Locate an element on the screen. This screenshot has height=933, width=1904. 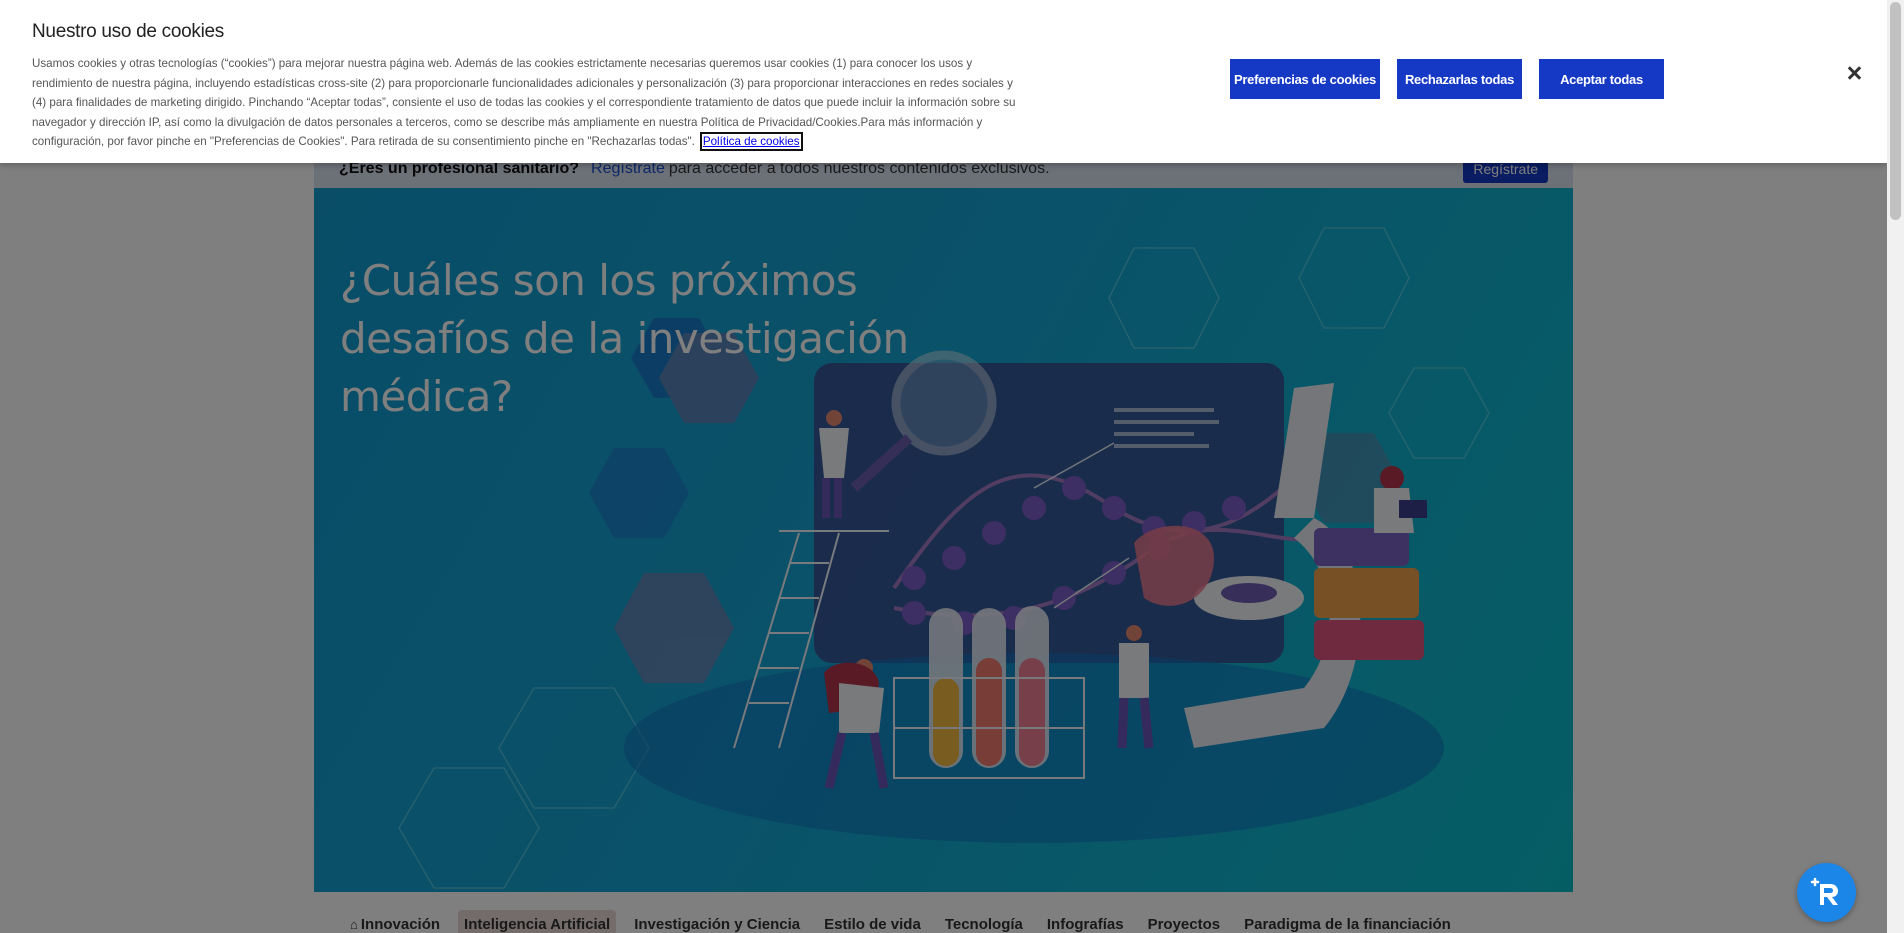
close-icon is located at coordinates (1854, 73).